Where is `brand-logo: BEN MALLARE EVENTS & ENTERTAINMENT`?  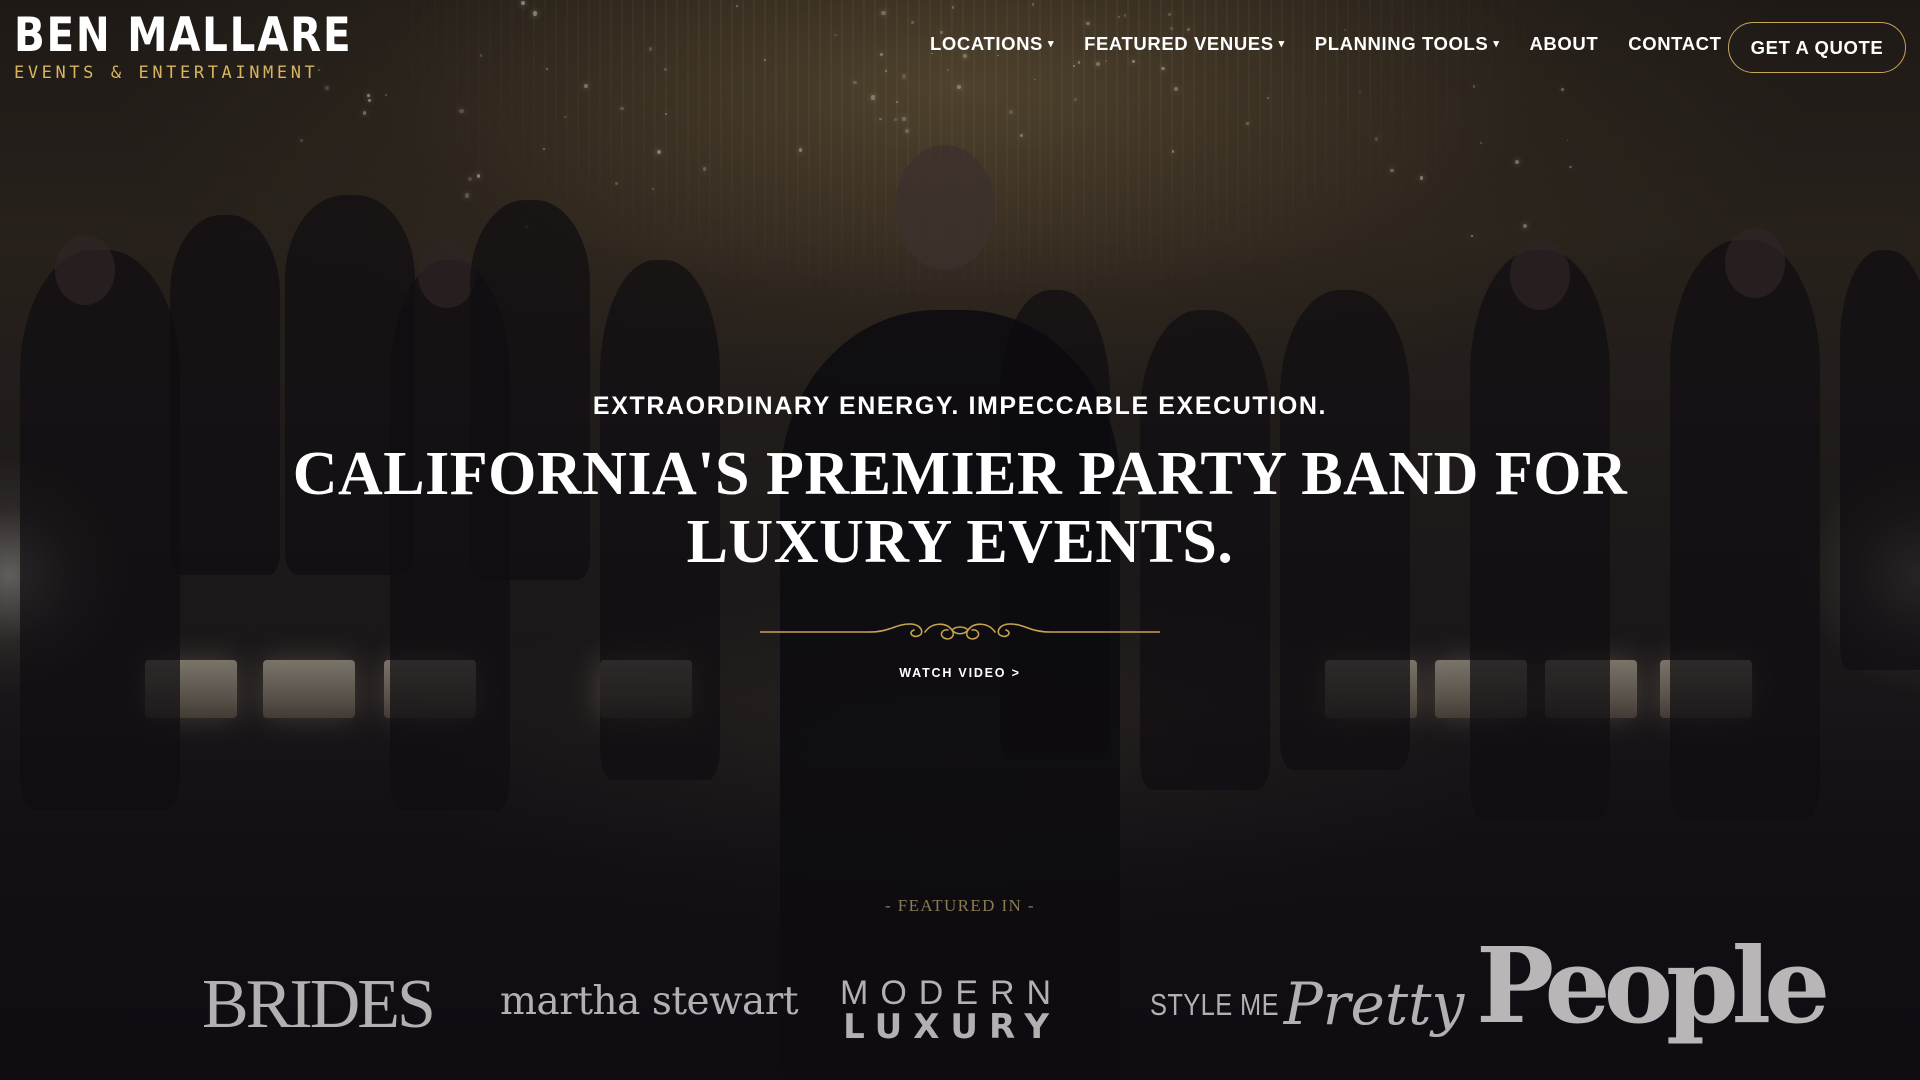 brand-logo: BEN MALLARE EVENTS & ENTERTAINMENT is located at coordinates (210, 47).